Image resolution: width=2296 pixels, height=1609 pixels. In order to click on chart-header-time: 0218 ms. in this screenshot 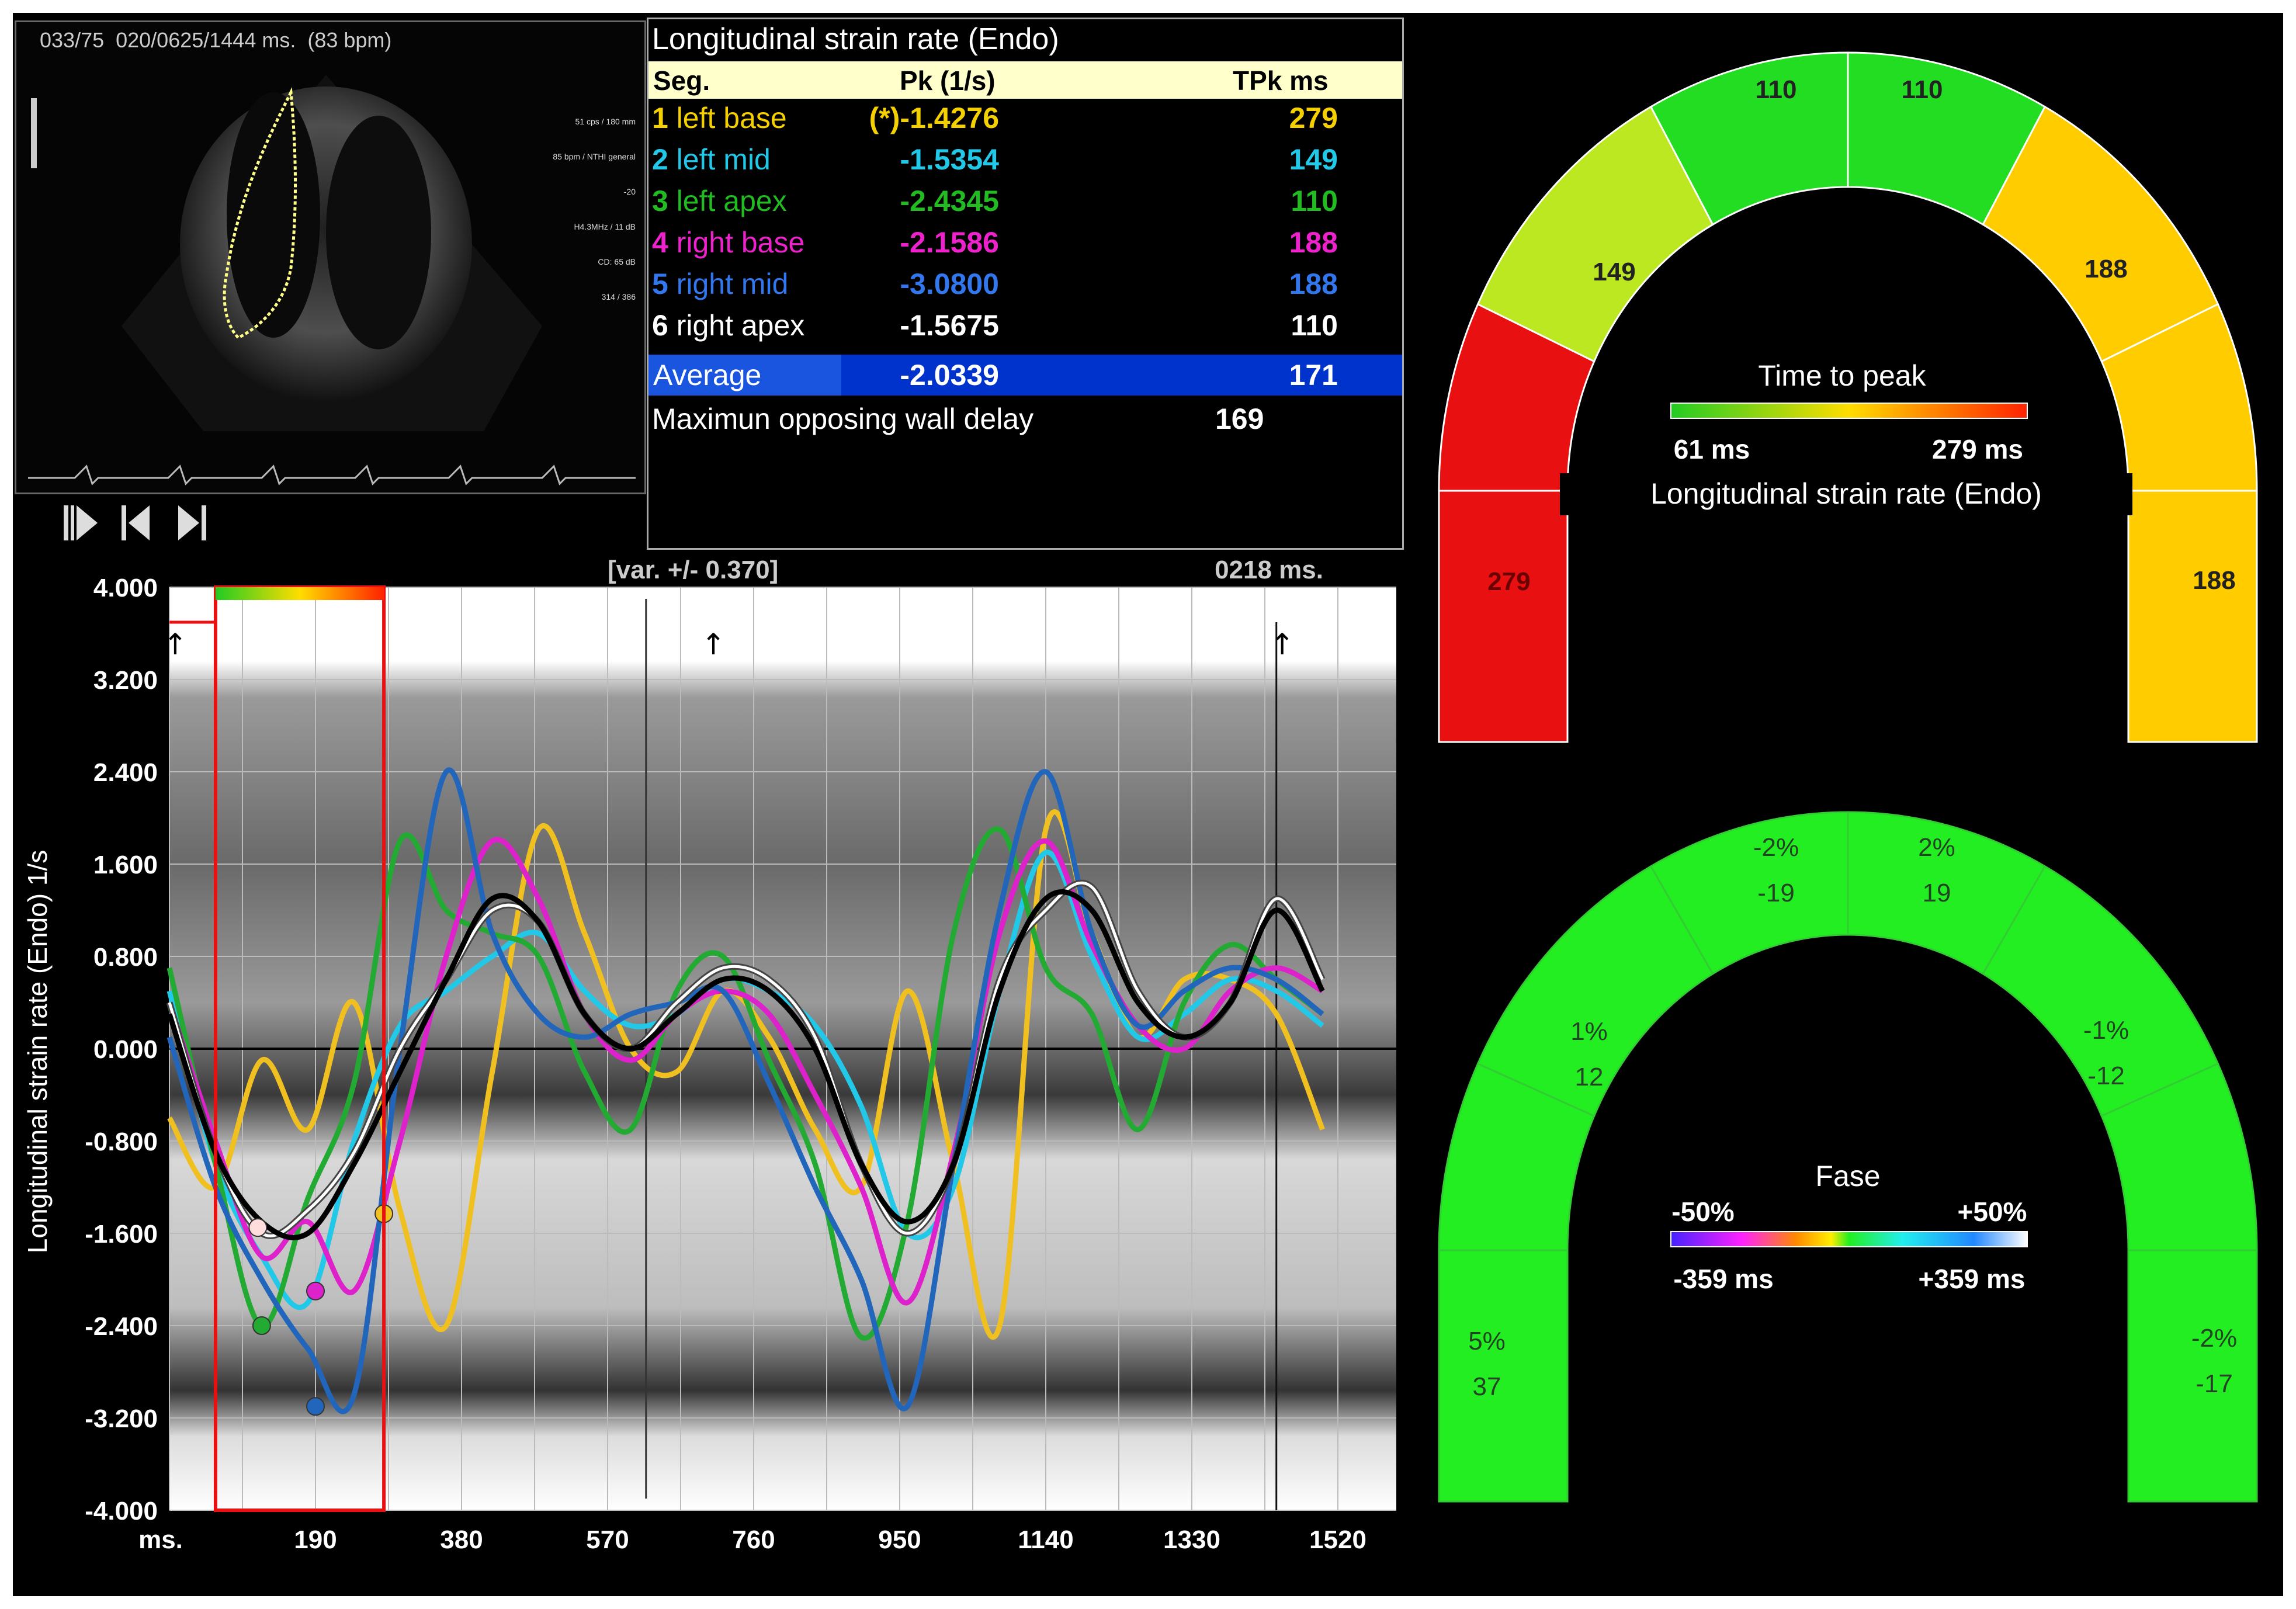, I will do `click(1269, 570)`.